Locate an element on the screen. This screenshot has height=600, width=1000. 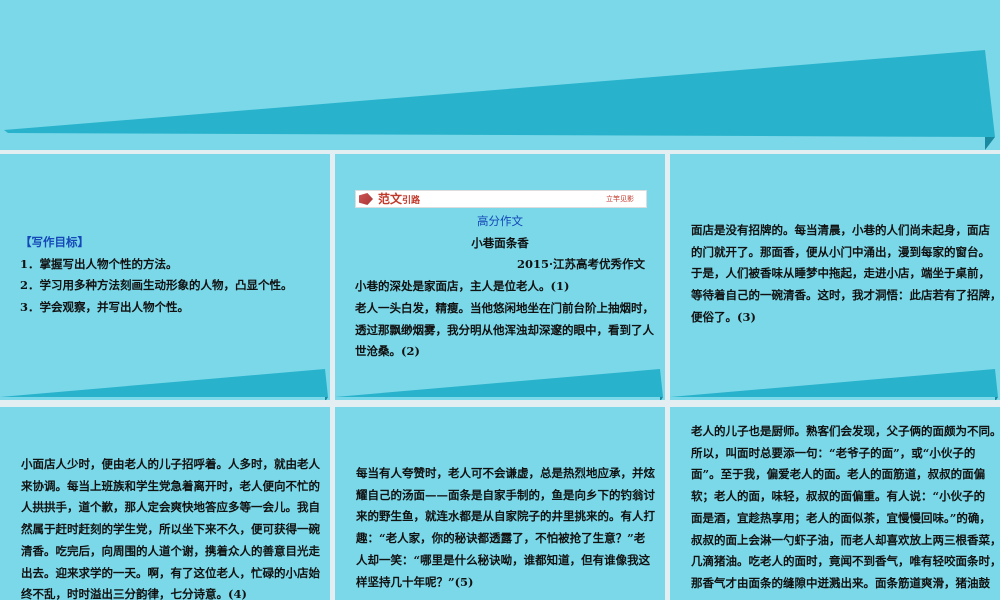
banner-title: 范文 is located at coordinates (390, 199).